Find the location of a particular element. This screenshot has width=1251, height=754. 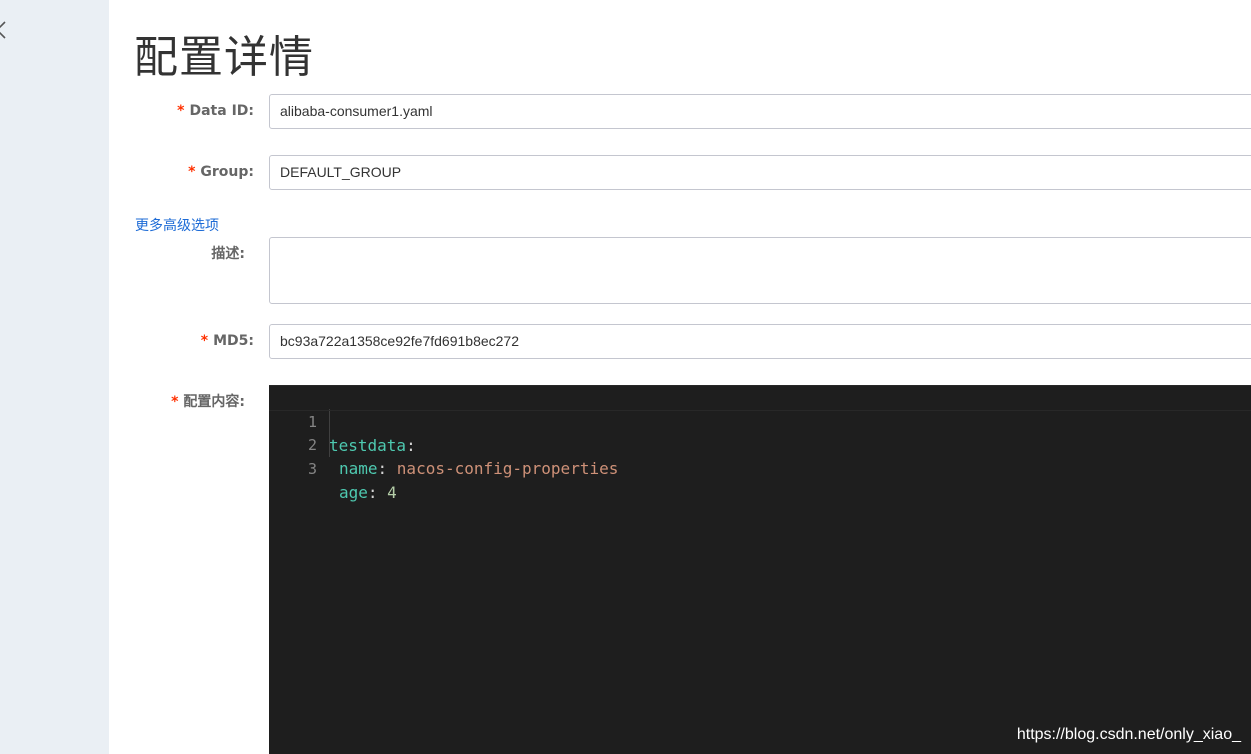

page-title: 配置详情 is located at coordinates (224, 57).